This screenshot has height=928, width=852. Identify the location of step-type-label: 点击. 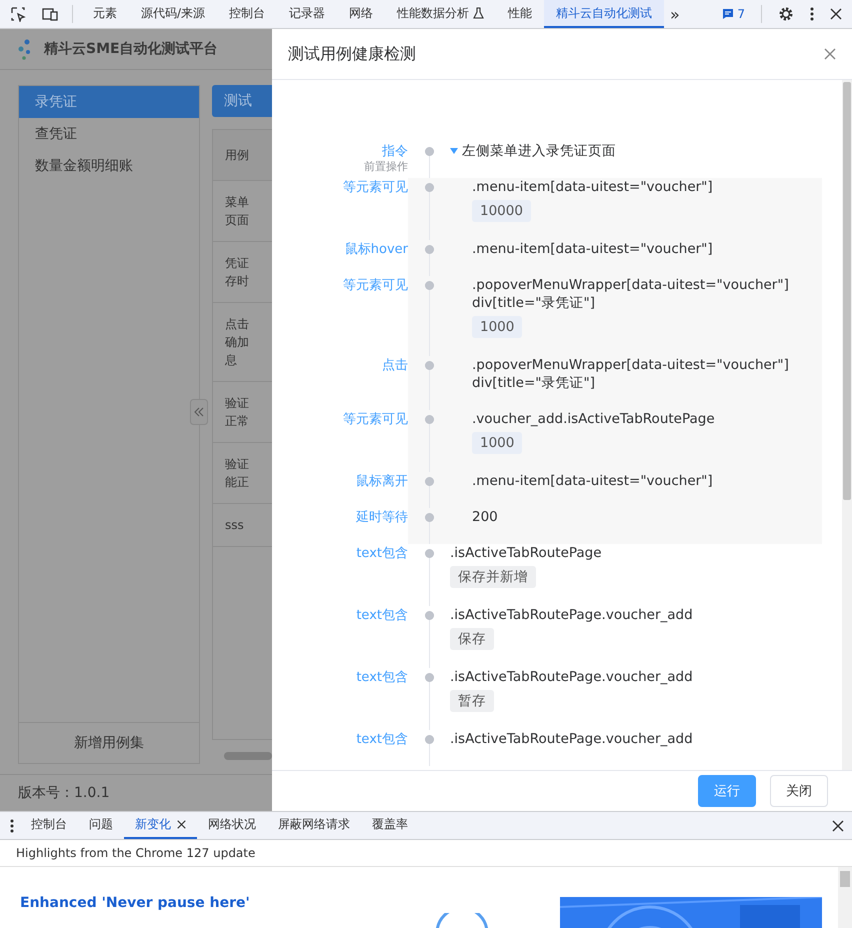
(395, 366).